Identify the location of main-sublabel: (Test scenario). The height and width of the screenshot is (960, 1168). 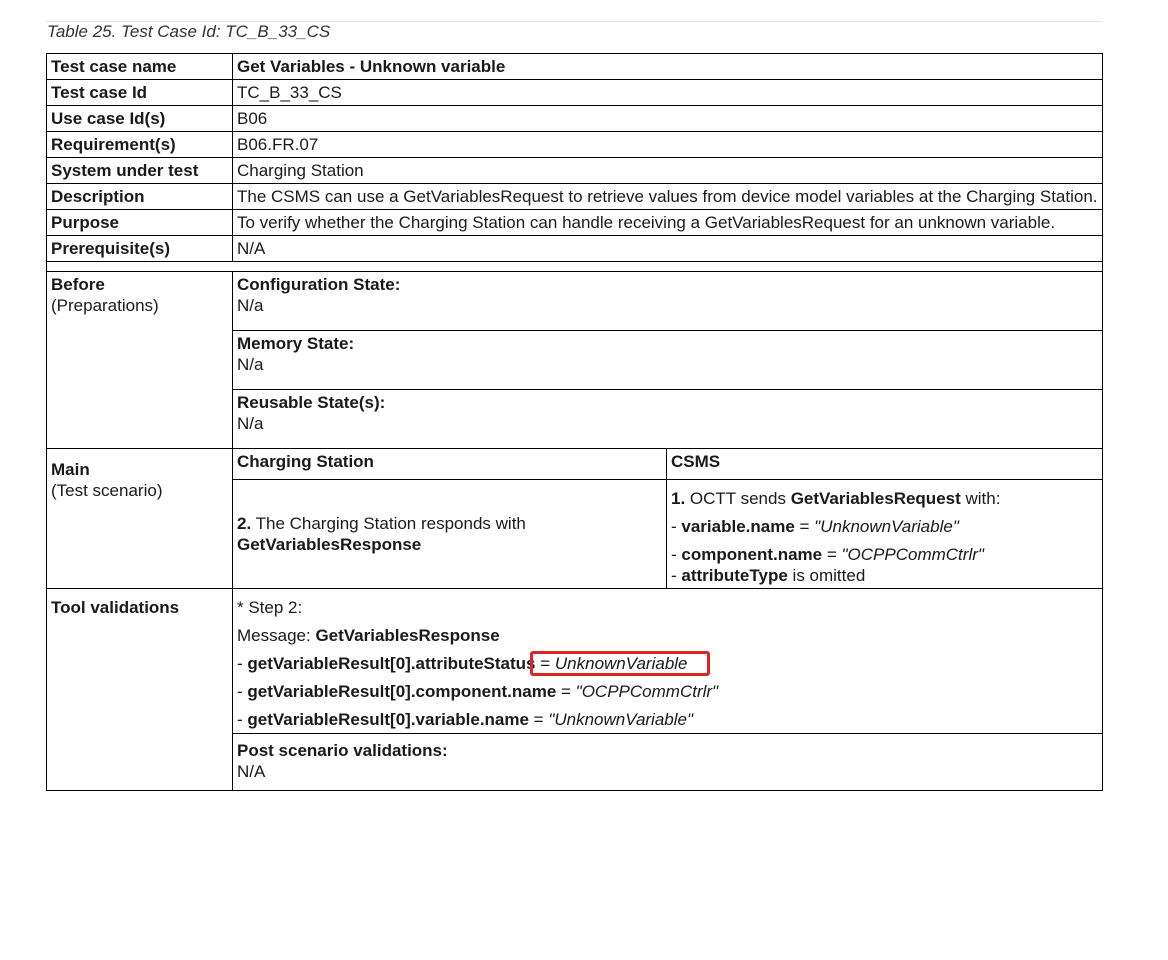
(107, 490).